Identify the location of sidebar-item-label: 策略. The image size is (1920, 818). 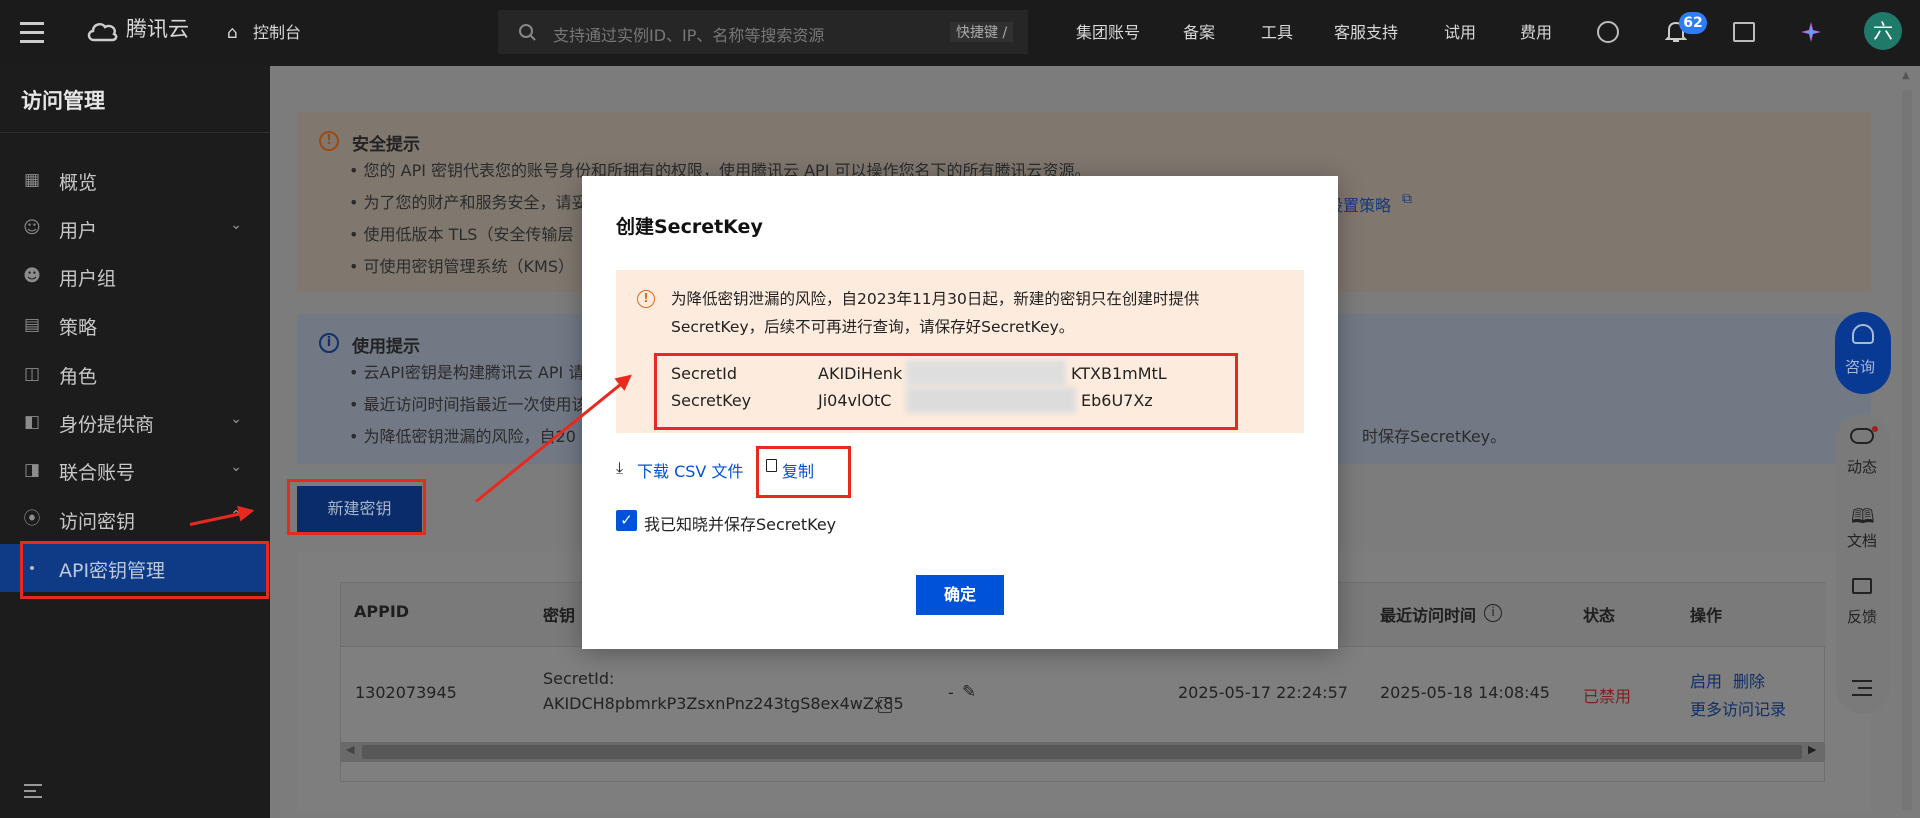
(78, 328).